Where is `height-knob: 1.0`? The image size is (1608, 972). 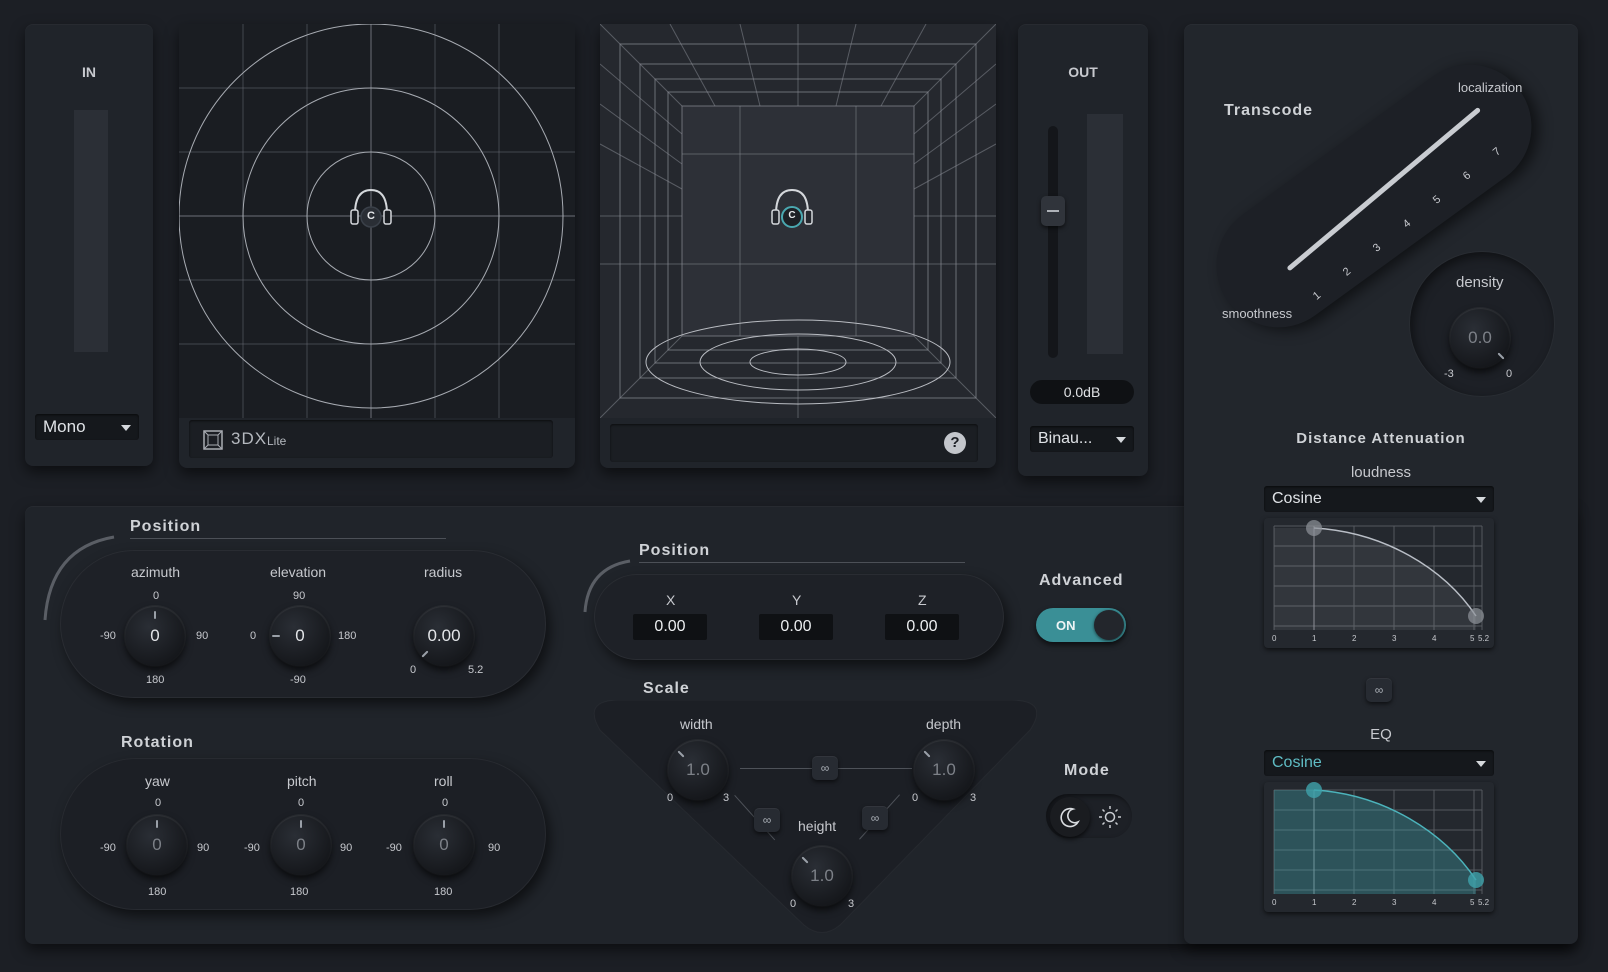 height-knob: 1.0 is located at coordinates (822, 876).